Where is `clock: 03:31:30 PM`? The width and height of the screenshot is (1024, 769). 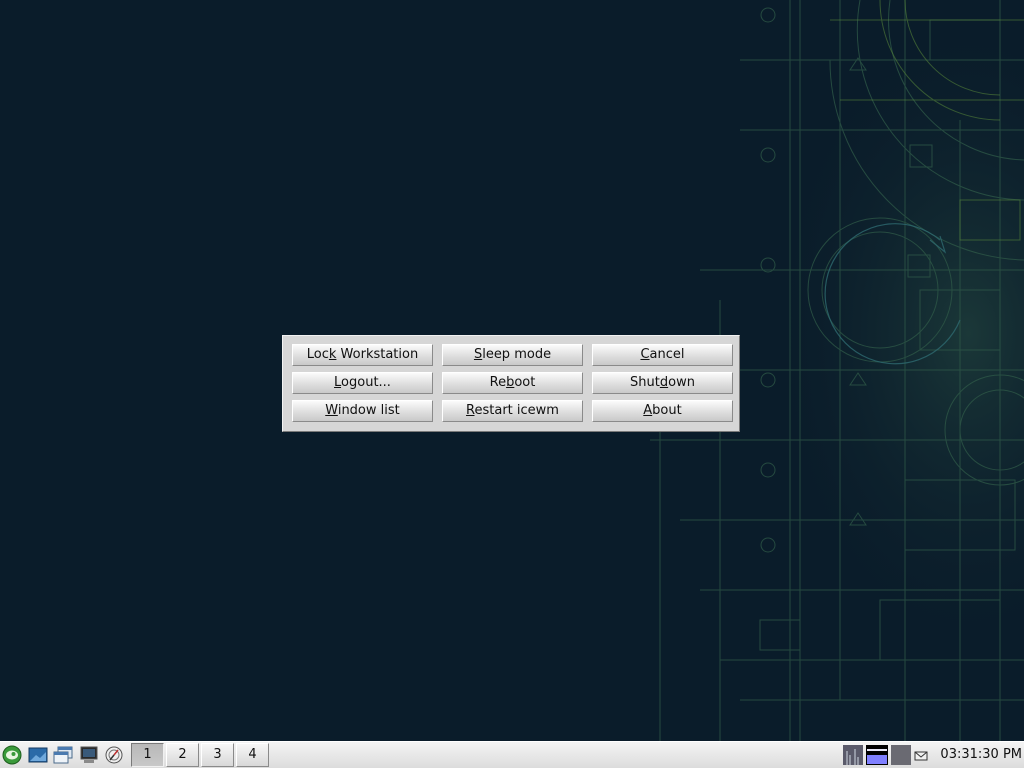
clock: 03:31:30 PM is located at coordinates (976, 755).